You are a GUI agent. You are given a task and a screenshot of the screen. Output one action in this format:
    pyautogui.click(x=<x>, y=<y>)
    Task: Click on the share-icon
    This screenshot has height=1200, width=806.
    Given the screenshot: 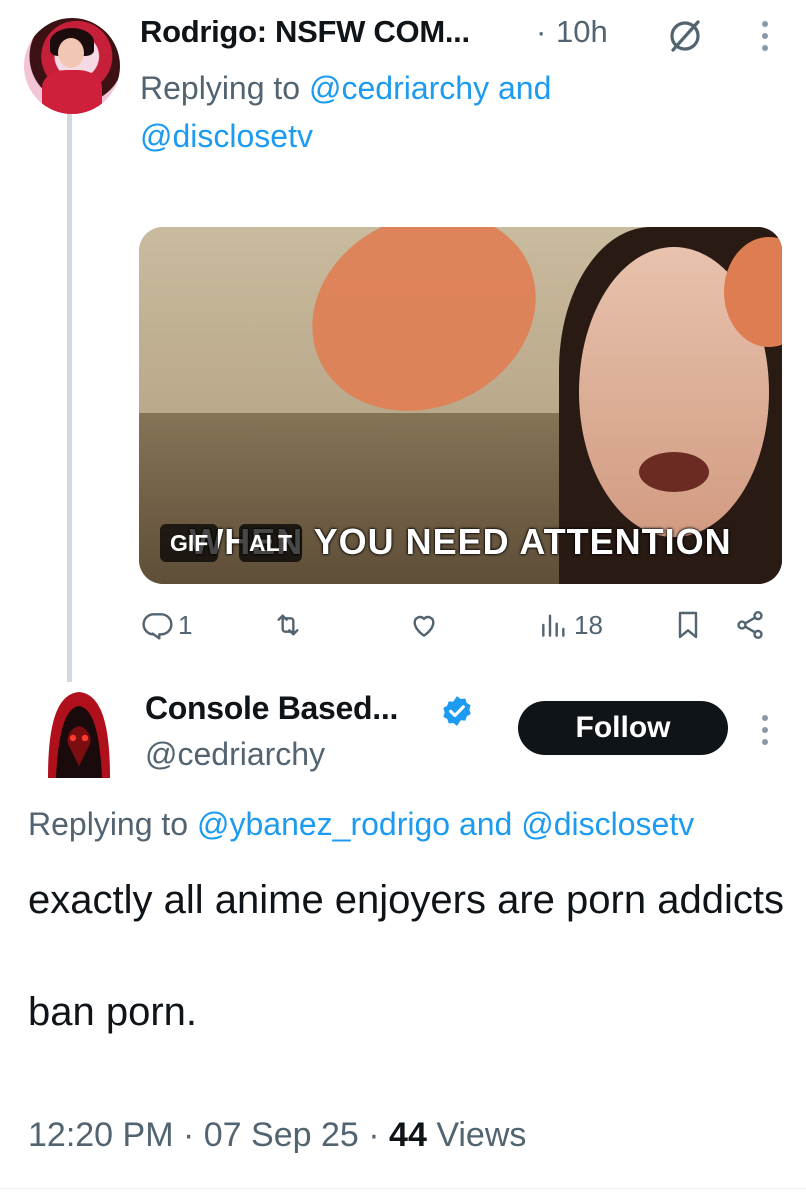 What is the action you would take?
    pyautogui.click(x=750, y=625)
    